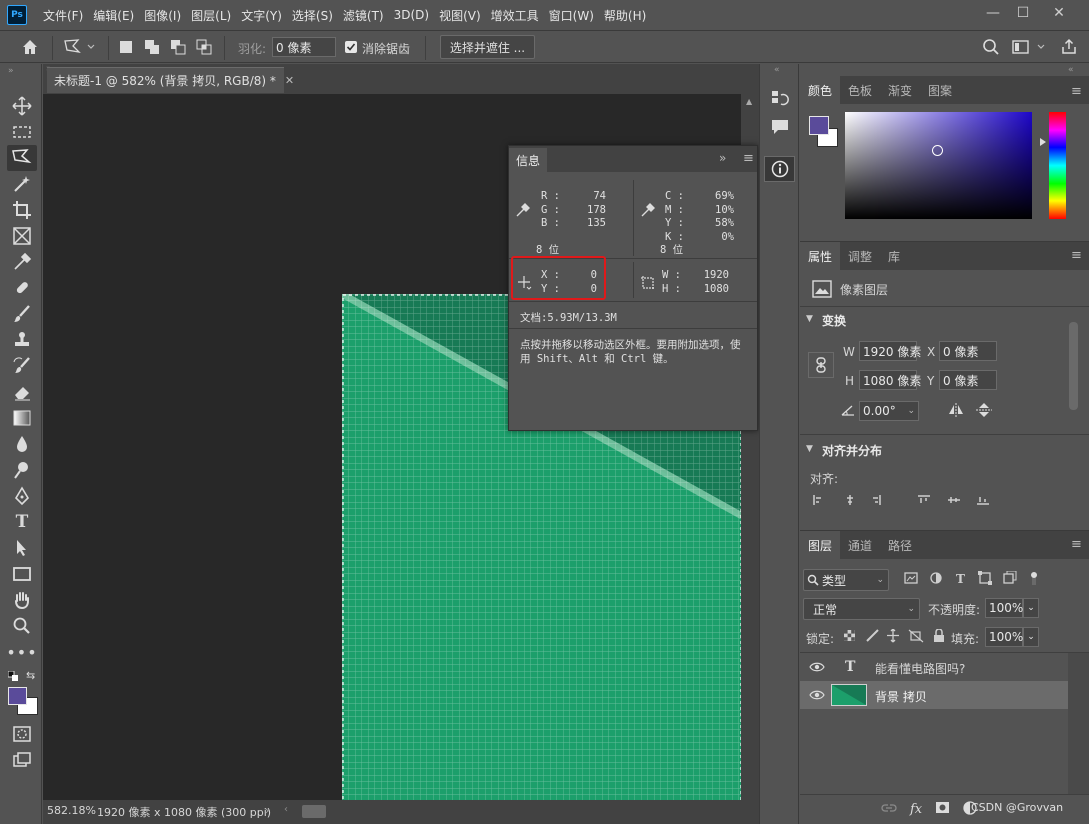 Image resolution: width=1089 pixels, height=824 pixels. What do you see at coordinates (22, 236) in the screenshot?
I see `frame-tool-icon` at bounding box center [22, 236].